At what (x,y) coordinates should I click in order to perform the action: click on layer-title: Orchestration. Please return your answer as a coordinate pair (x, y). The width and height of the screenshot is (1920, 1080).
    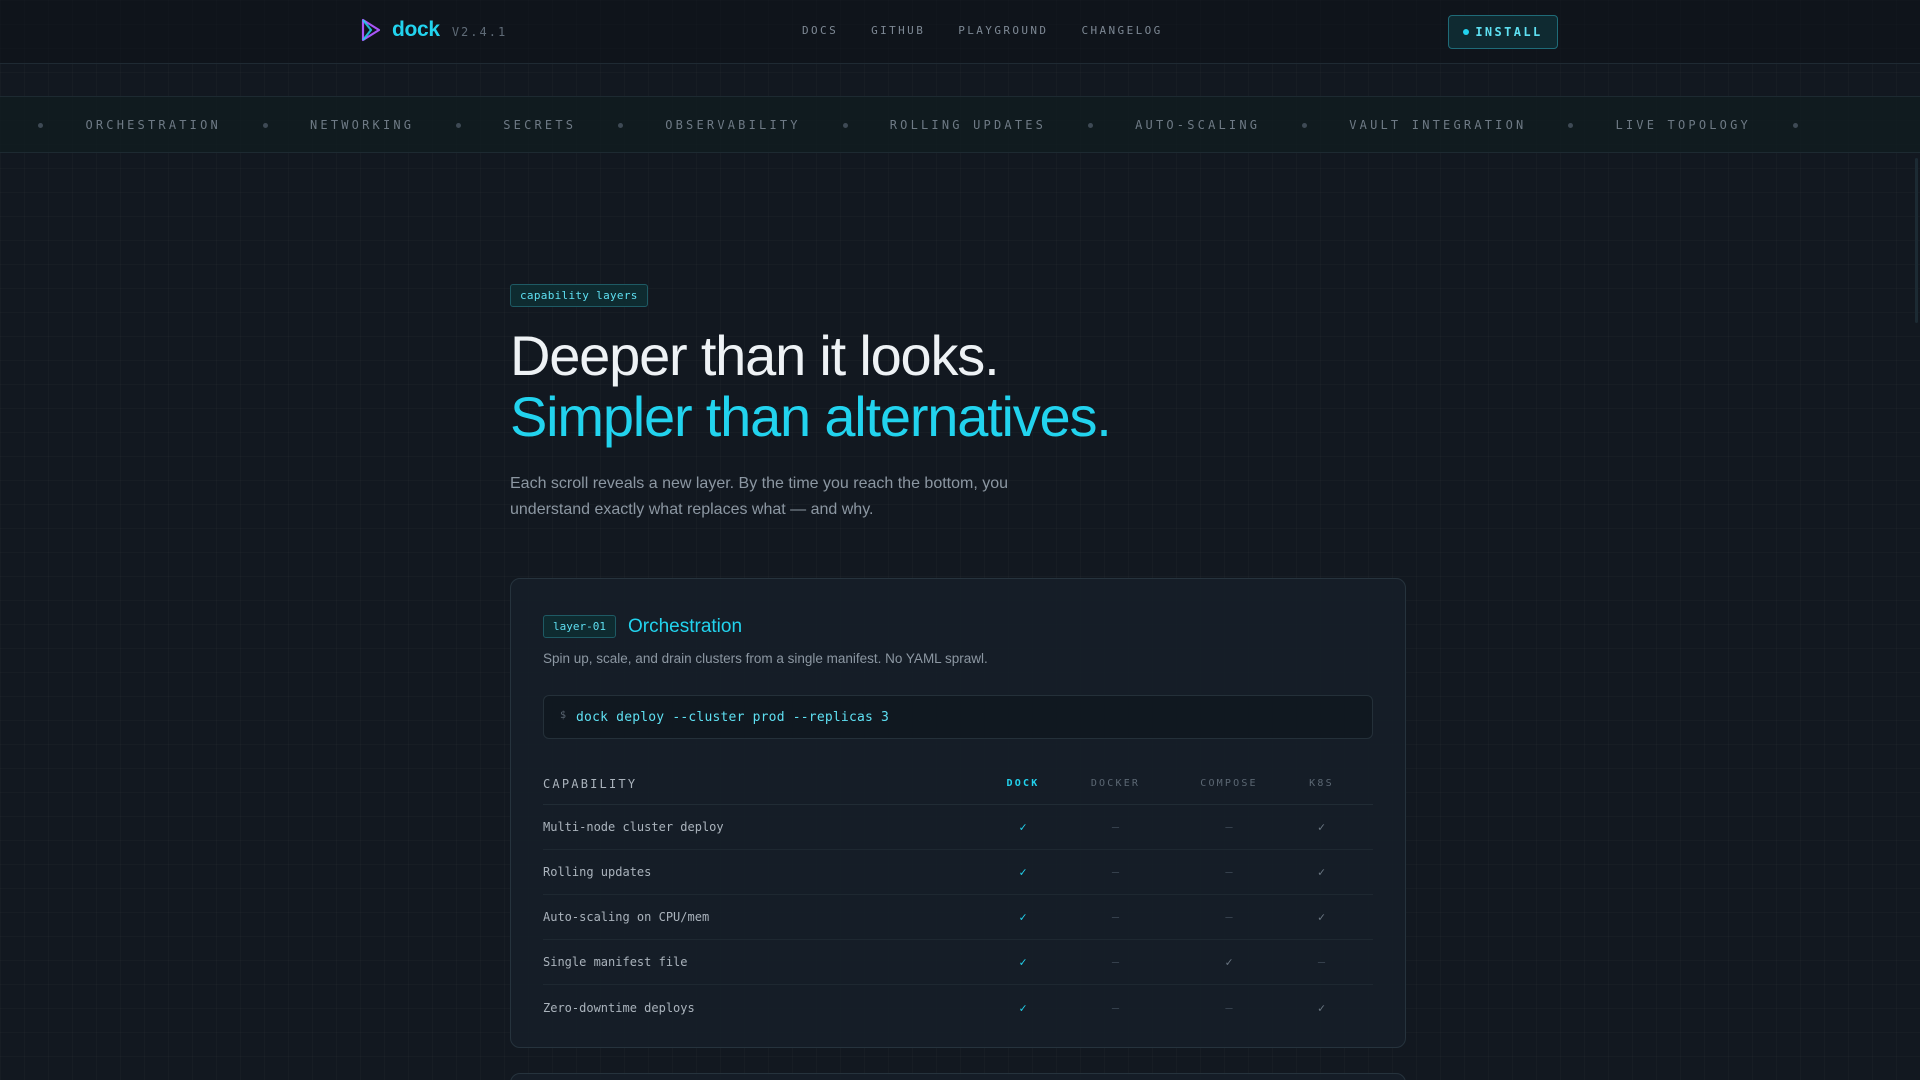
    Looking at the image, I should click on (685, 626).